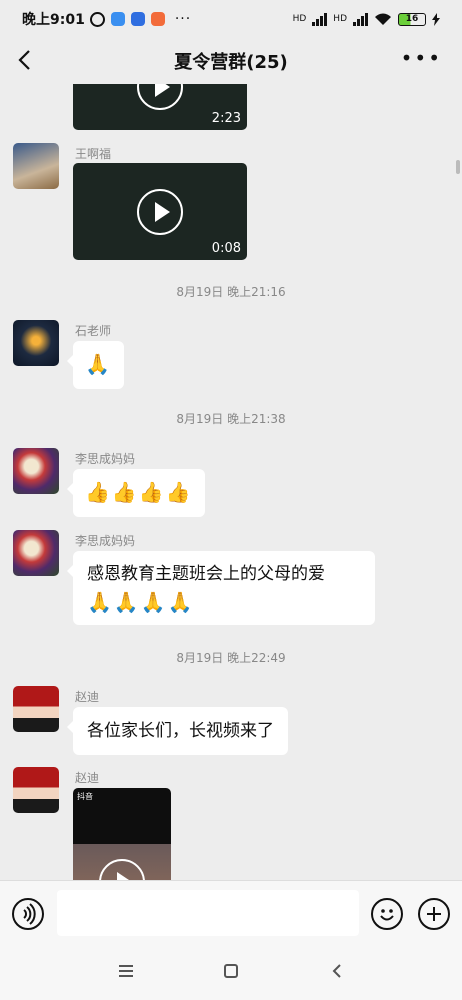 Image resolution: width=462 pixels, height=1000 pixels. I want to click on status-time: 晚上9:01, so click(53, 20).